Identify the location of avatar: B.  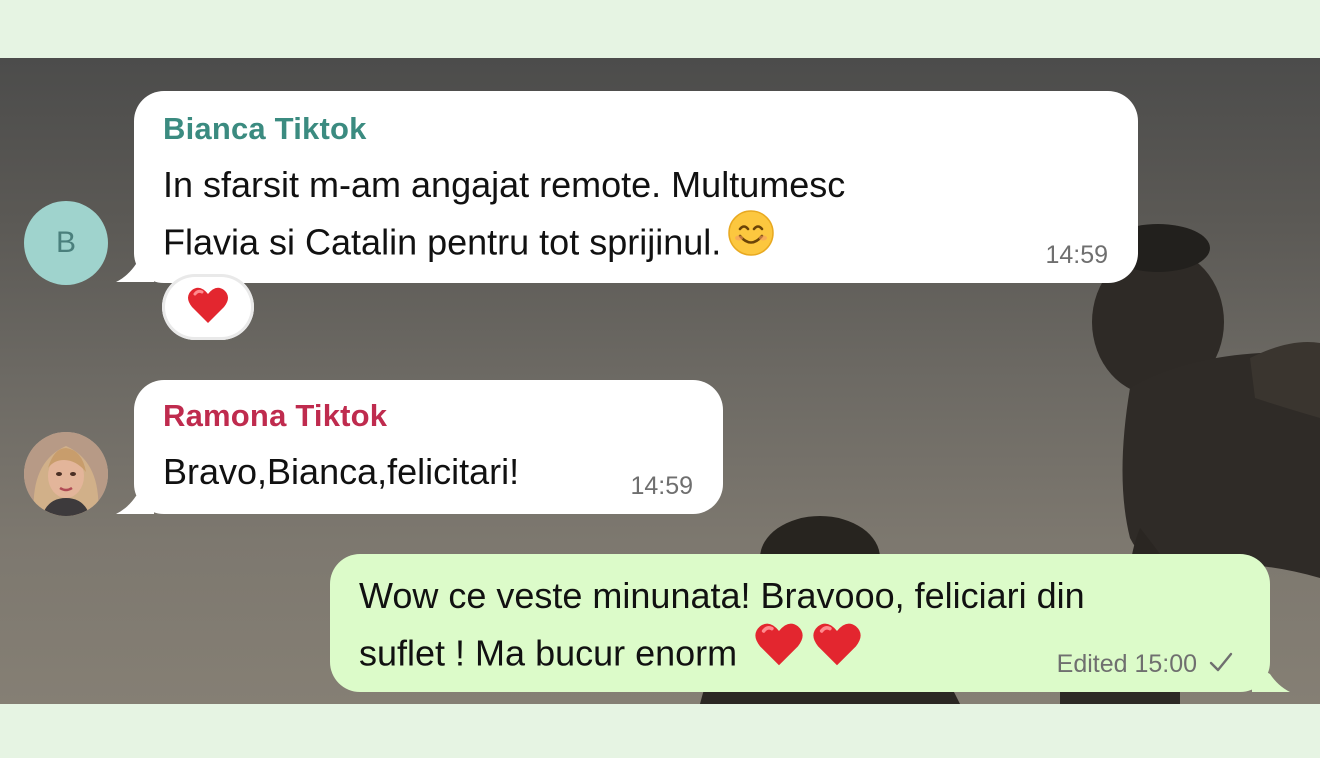
(66, 243).